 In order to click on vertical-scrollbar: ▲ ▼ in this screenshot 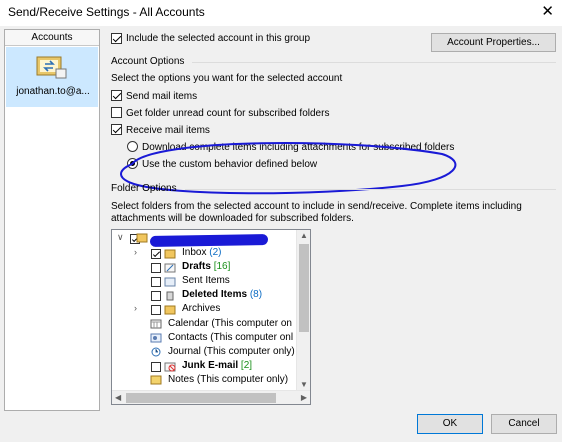, I will do `click(303, 310)`.